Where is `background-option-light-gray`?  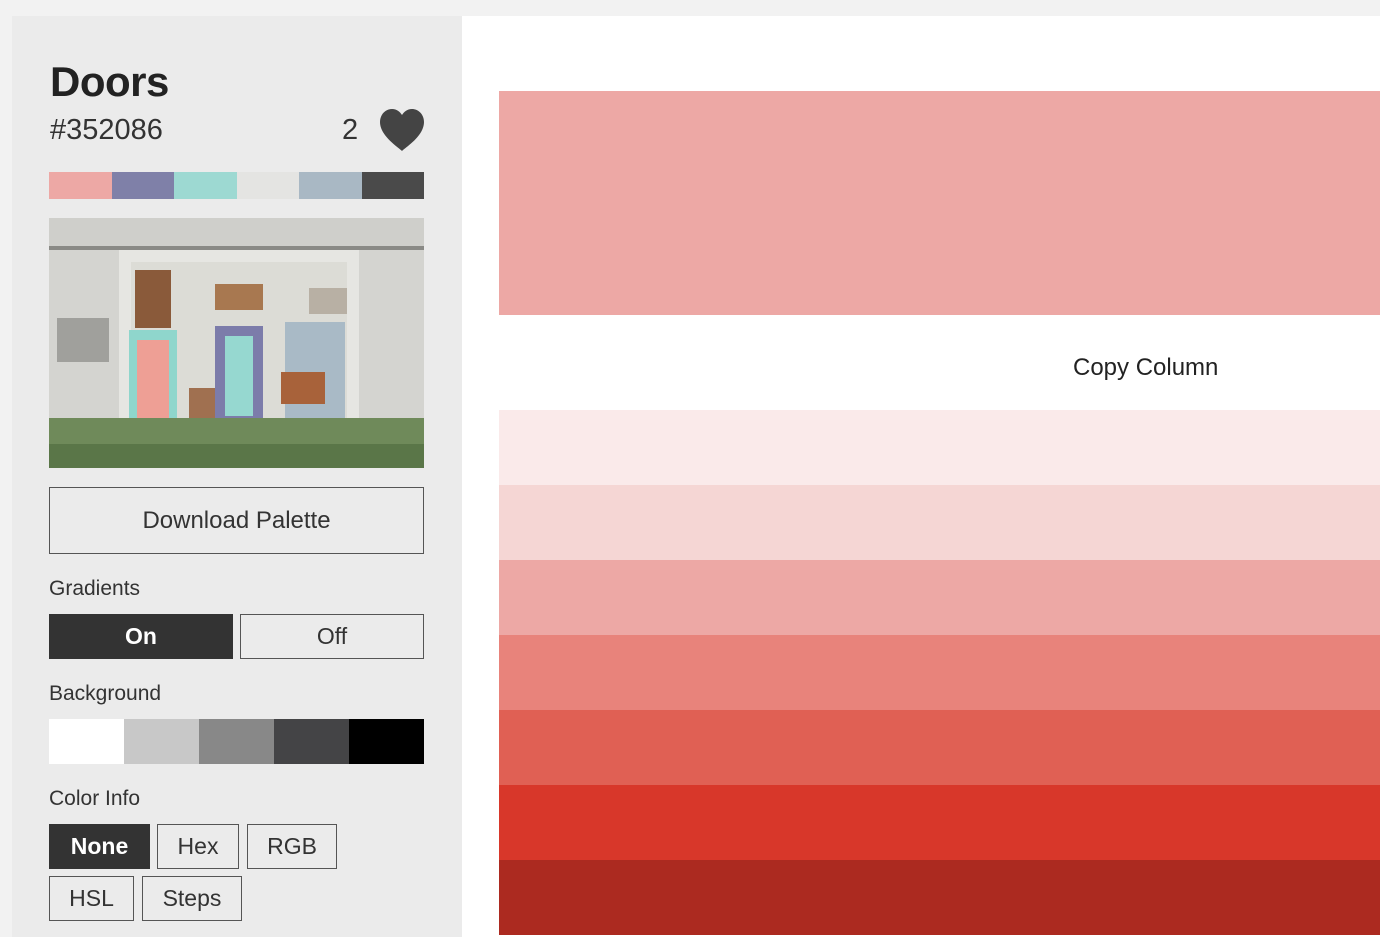 background-option-light-gray is located at coordinates (161, 741).